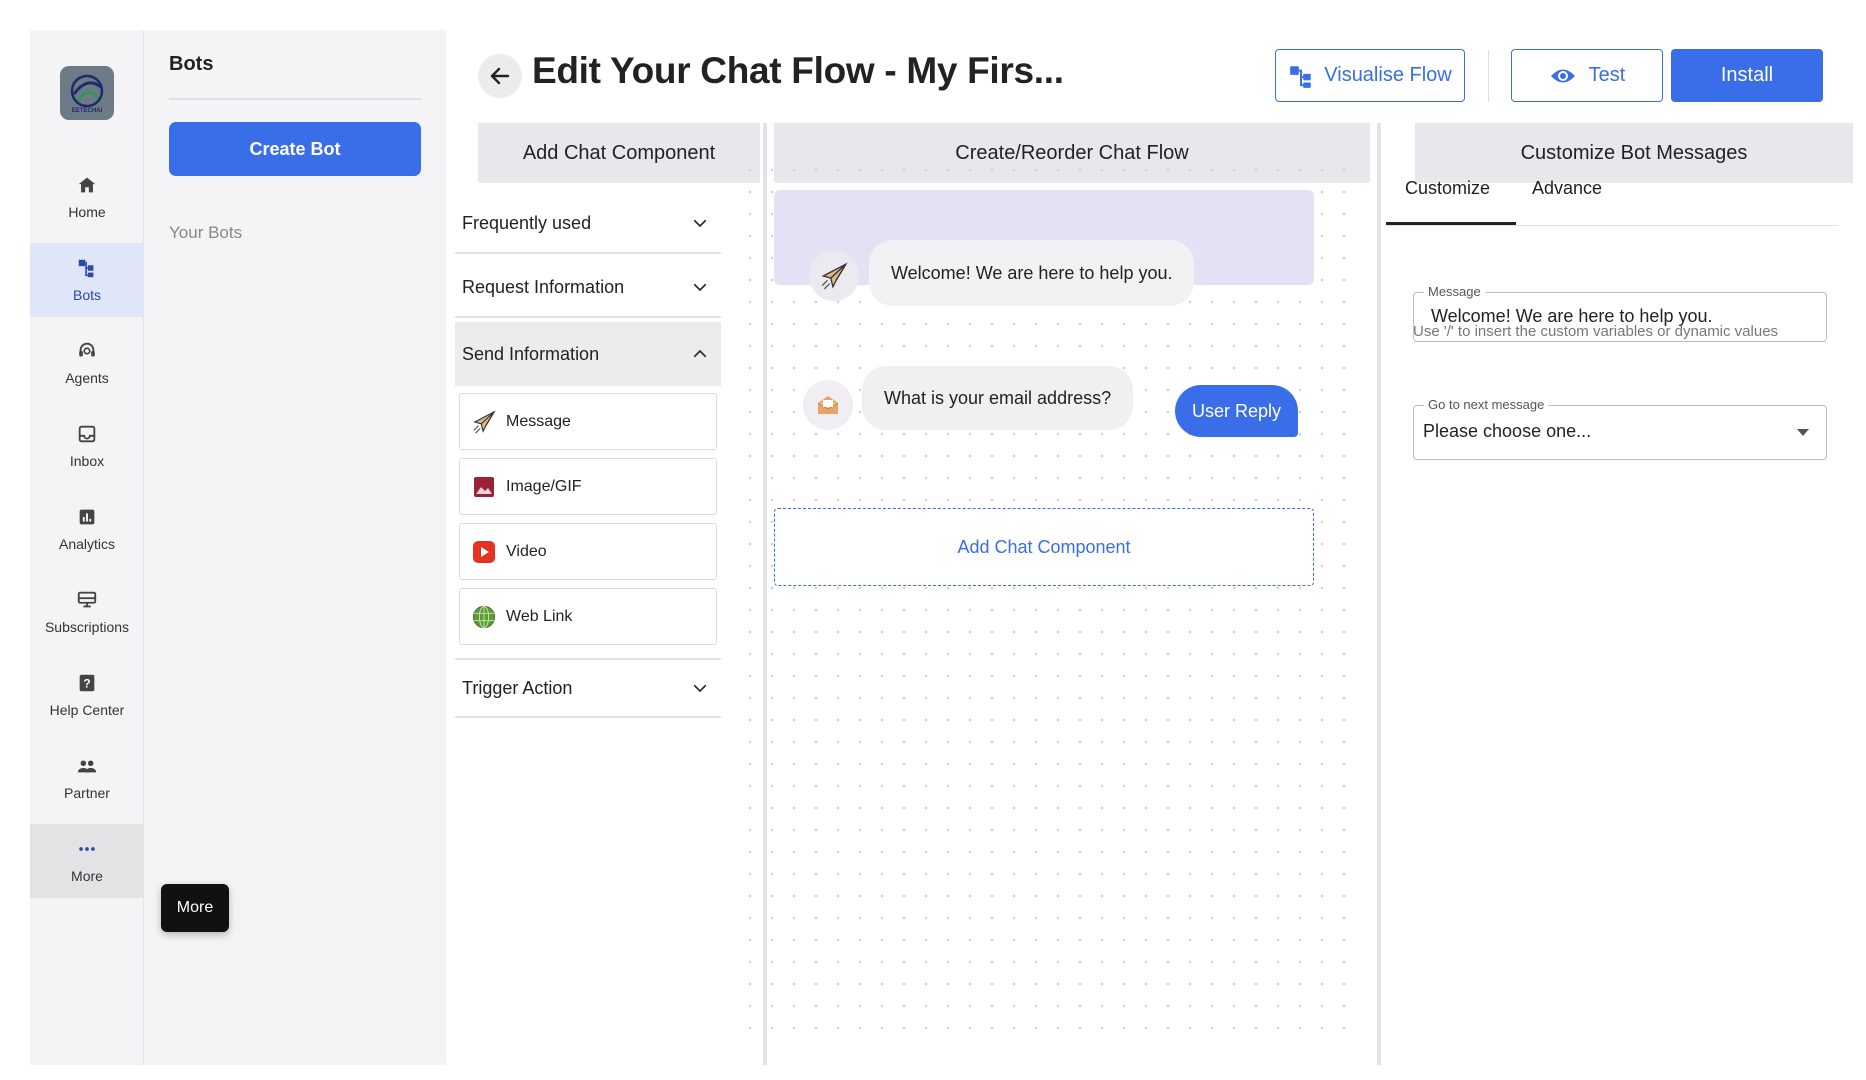 Image resolution: width=1866 pixels, height=1080 pixels. What do you see at coordinates (86, 295) in the screenshot?
I see `nav-bots-label: Bots` at bounding box center [86, 295].